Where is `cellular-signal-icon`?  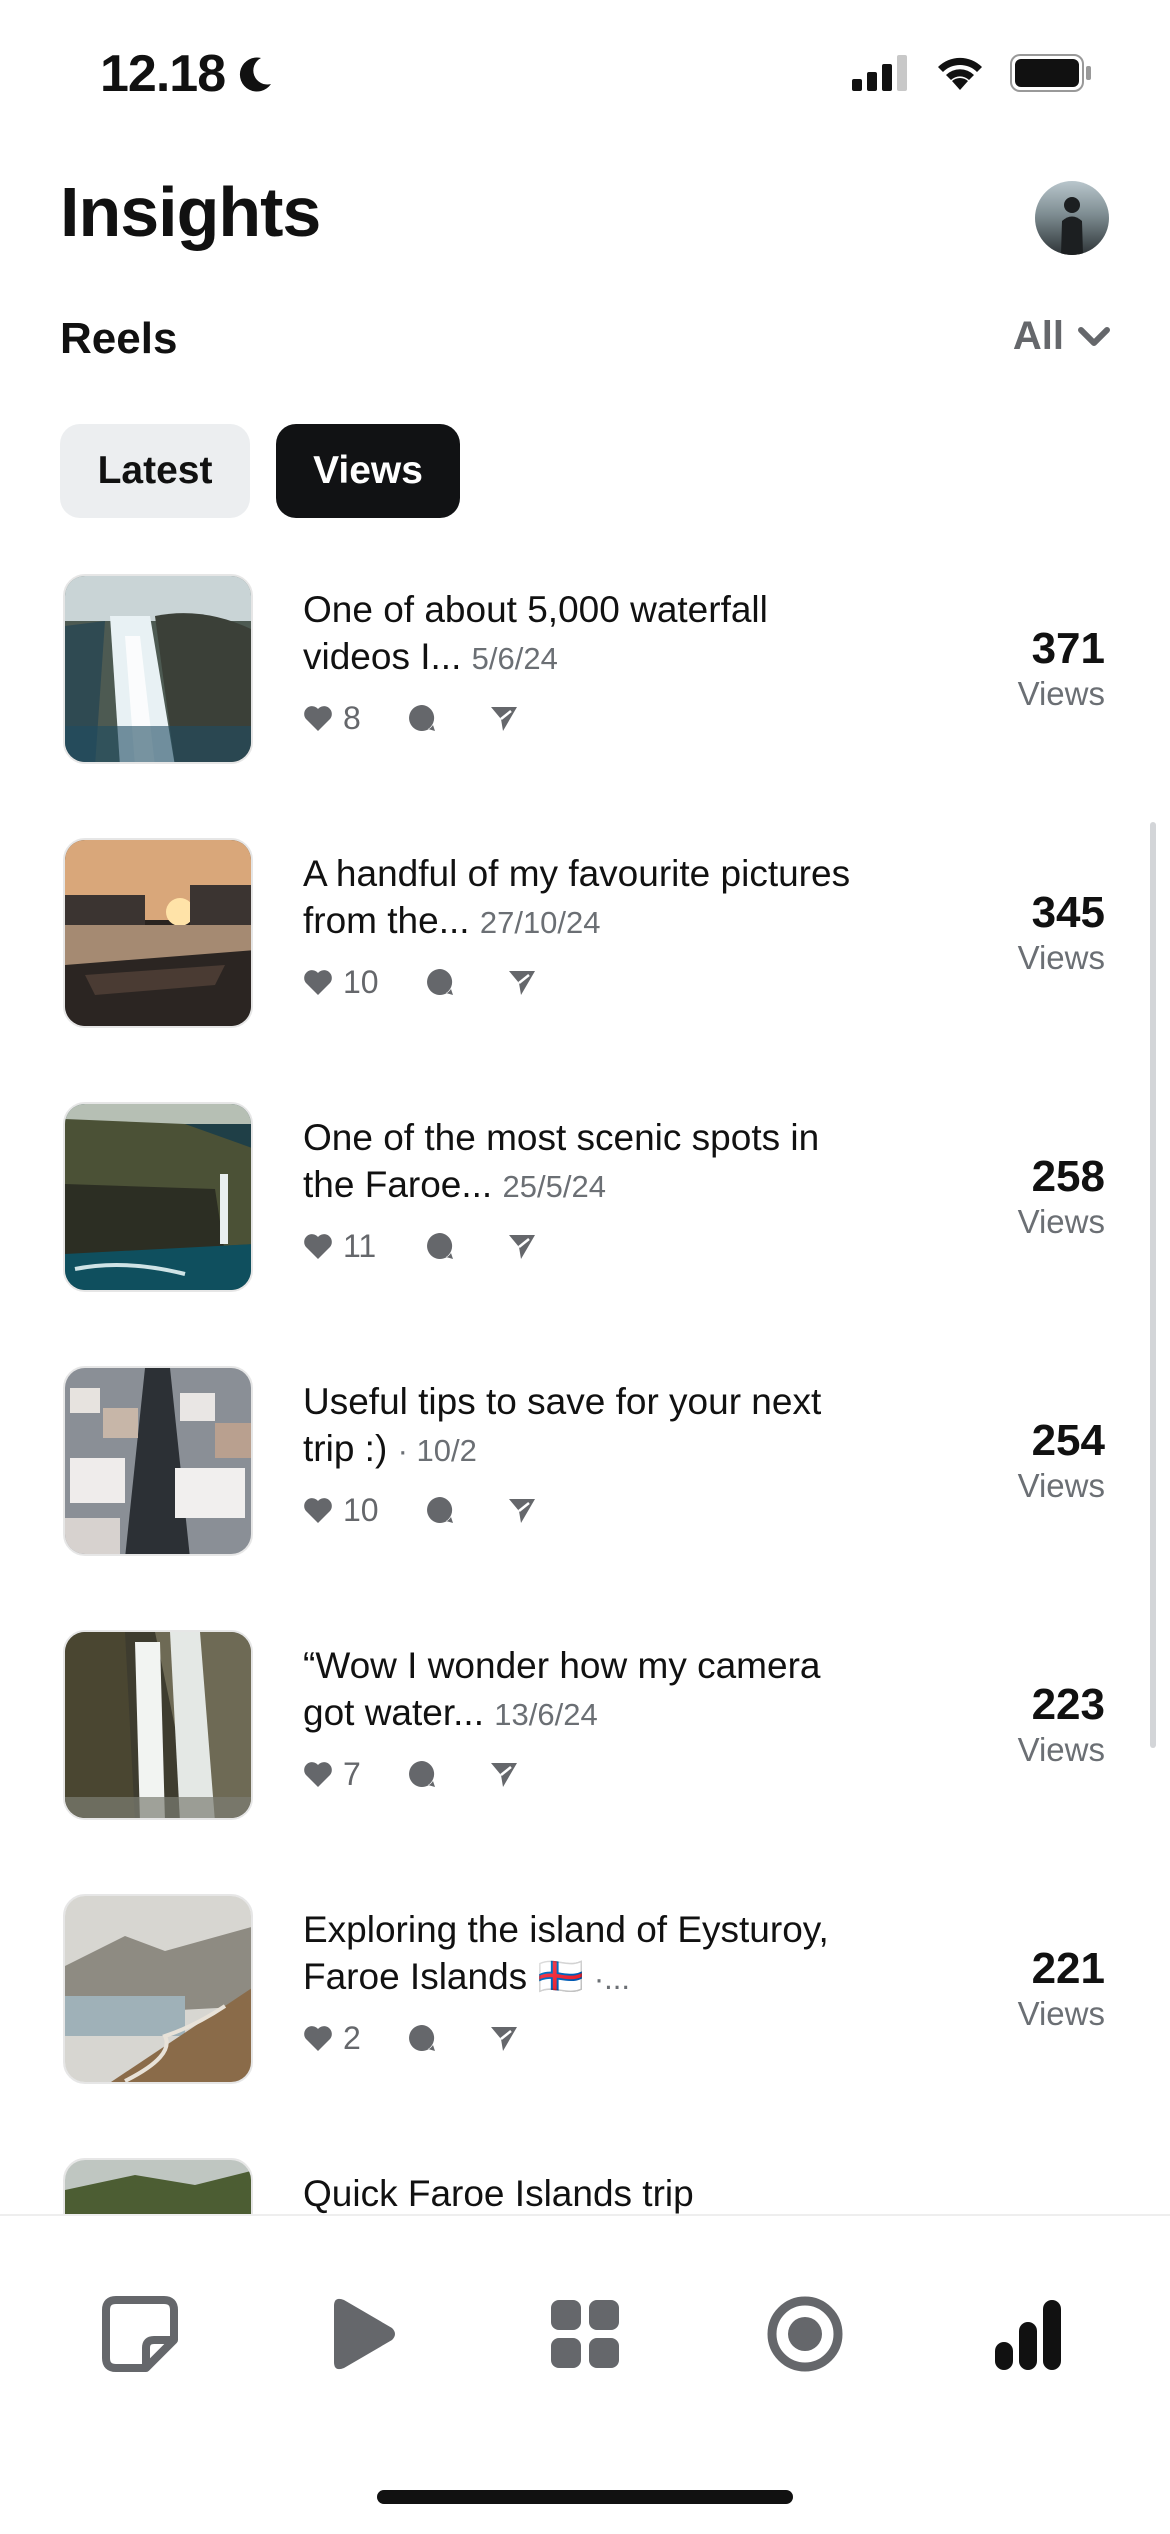 cellular-signal-icon is located at coordinates (879, 73).